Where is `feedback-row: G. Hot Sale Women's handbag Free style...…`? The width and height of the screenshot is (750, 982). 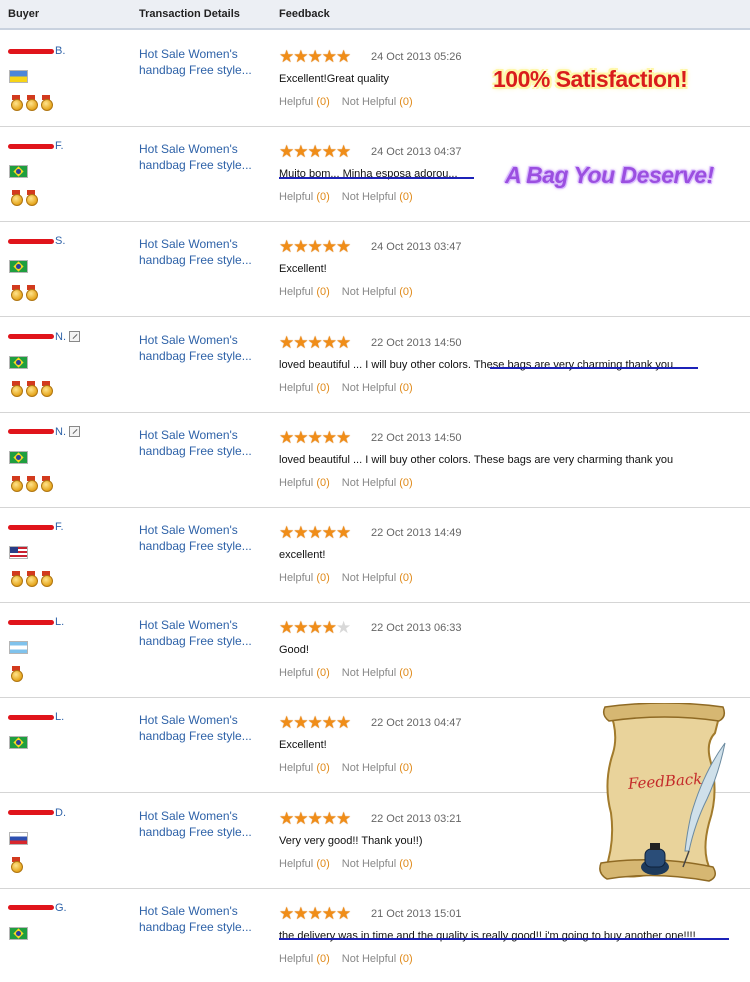 feedback-row: G. Hot Sale Women's handbag Free style...… is located at coordinates (375, 935).